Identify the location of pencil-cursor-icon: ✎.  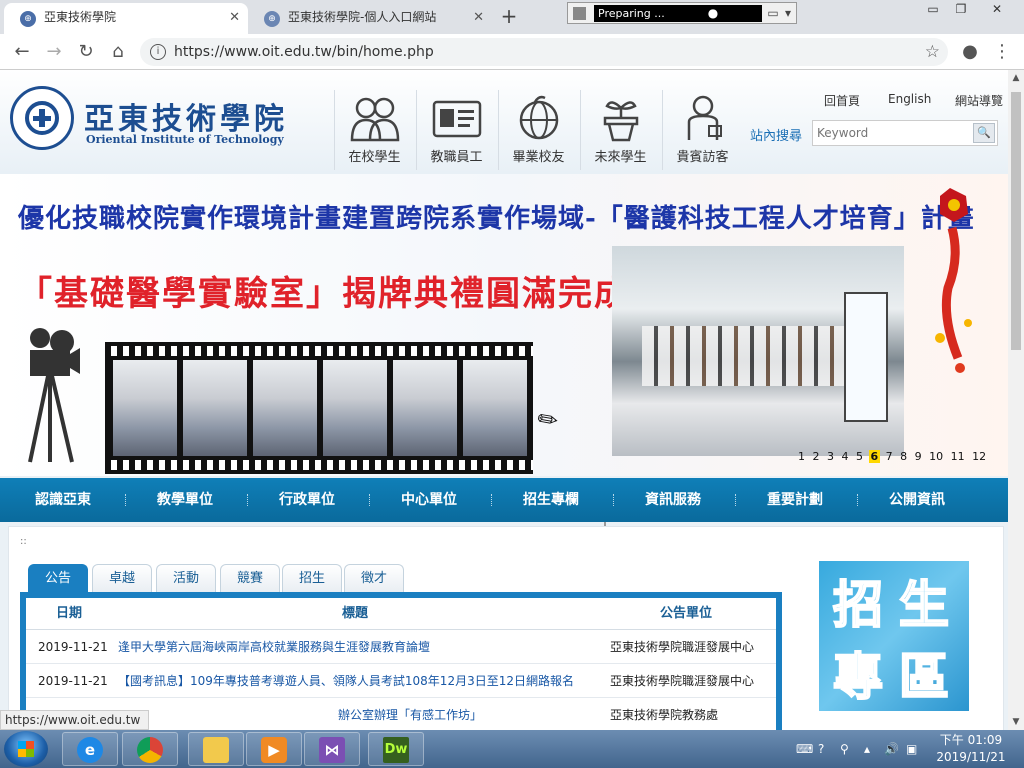
(548, 420).